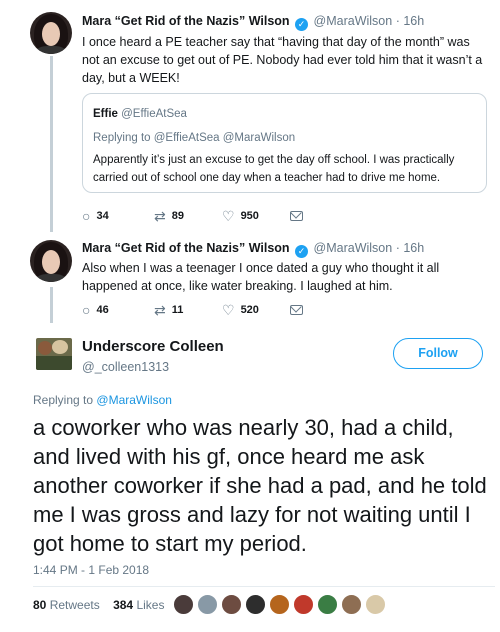 Image resolution: width=500 pixels, height=632 pixels. What do you see at coordinates (102, 310) in the screenshot?
I see `reply-count: 46` at bounding box center [102, 310].